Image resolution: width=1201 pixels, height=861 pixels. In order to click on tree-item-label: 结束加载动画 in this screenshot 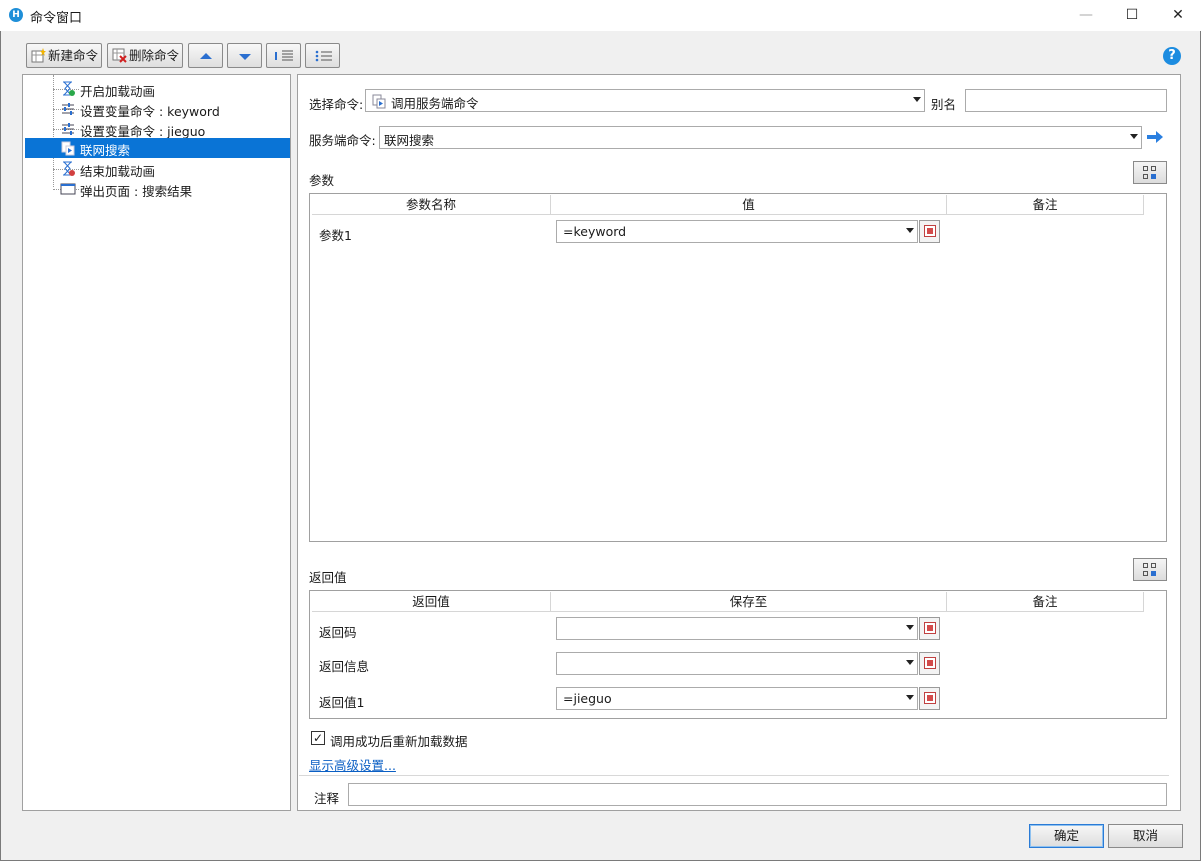, I will do `click(118, 171)`.